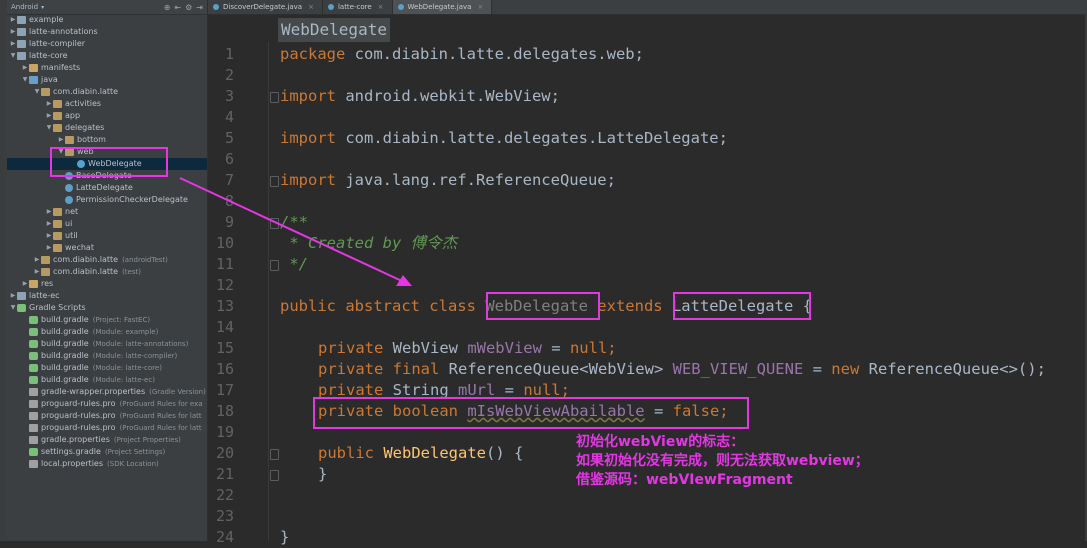  Describe the element at coordinates (107, 188) in the screenshot. I see `tree-item: LatteDelegate` at that location.